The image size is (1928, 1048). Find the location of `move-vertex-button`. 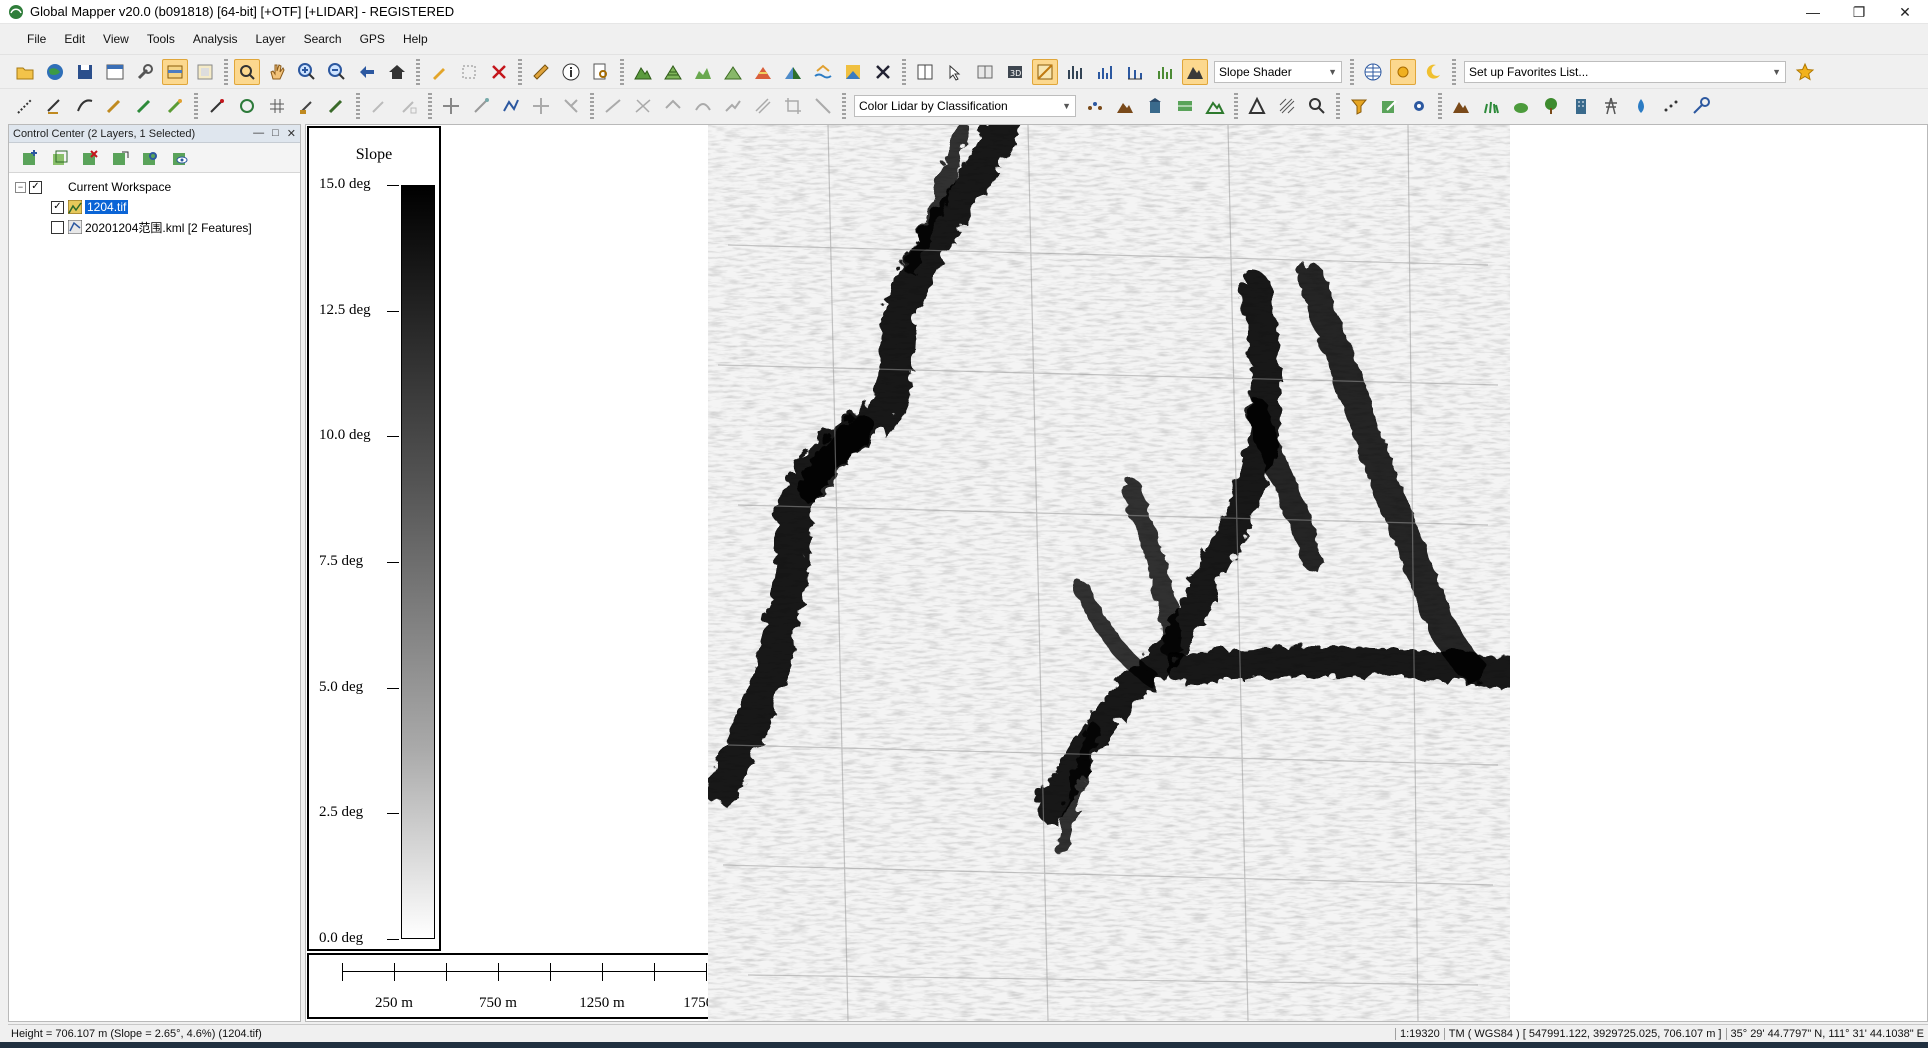

move-vertex-button is located at coordinates (451, 106).